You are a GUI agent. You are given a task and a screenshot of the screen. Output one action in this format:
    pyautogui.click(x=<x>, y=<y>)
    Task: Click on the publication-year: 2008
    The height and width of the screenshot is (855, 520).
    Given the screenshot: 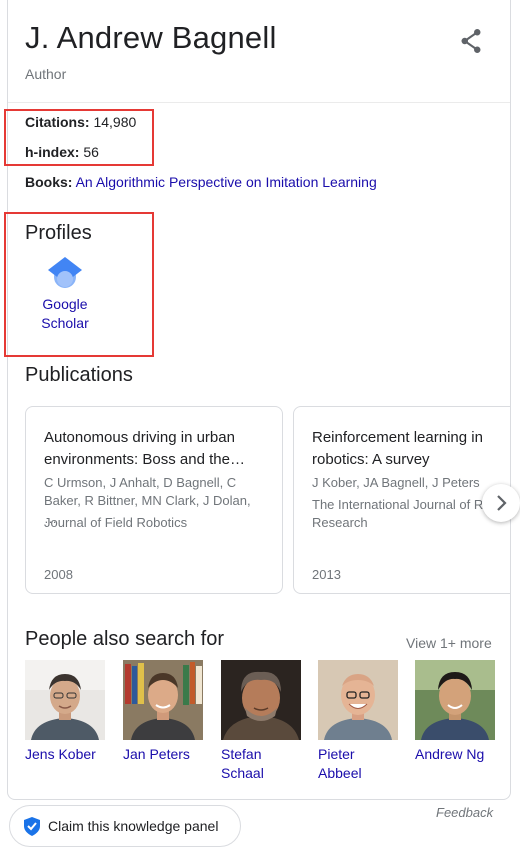 What is the action you would take?
    pyautogui.click(x=58, y=574)
    